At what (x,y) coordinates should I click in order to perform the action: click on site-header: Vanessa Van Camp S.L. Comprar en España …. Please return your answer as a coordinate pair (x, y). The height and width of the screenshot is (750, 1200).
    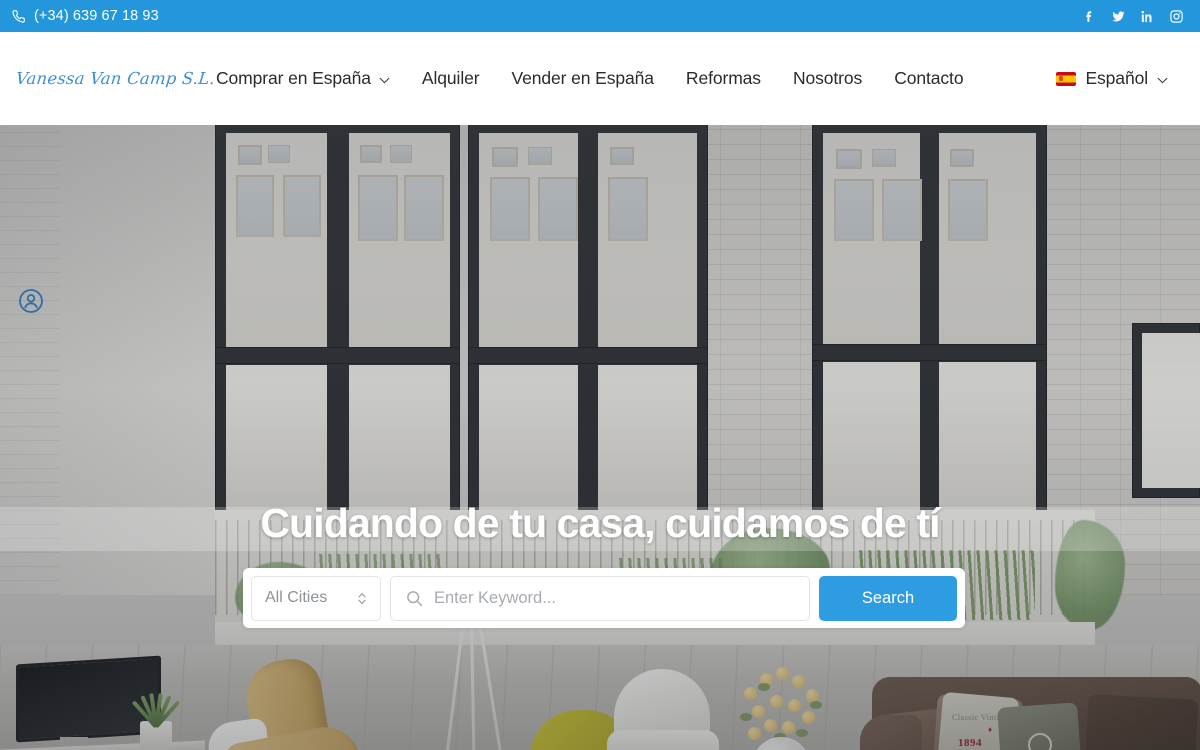
    Looking at the image, I should click on (600, 78).